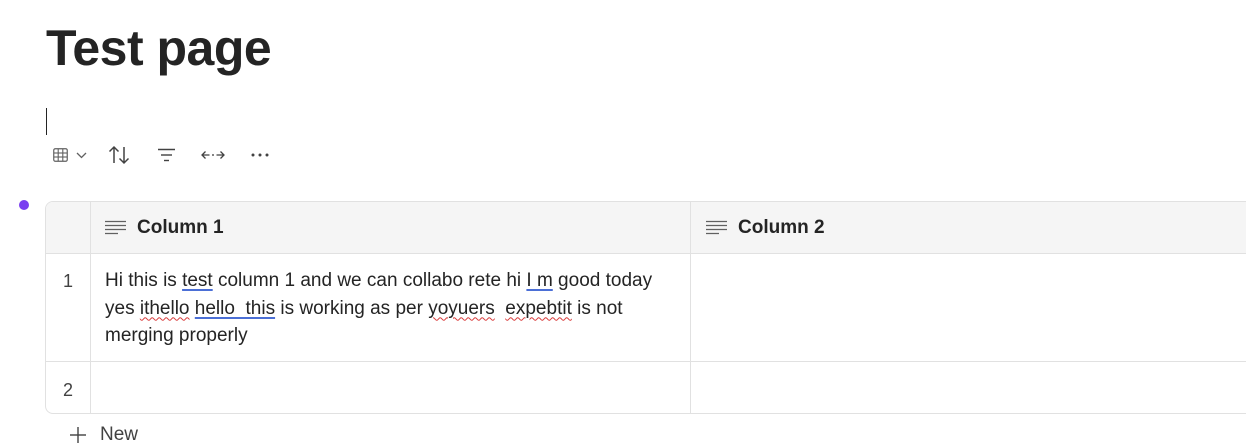 The width and height of the screenshot is (1246, 446). What do you see at coordinates (461, 308) in the screenshot?
I see `spelling-error-text: yoyuers` at bounding box center [461, 308].